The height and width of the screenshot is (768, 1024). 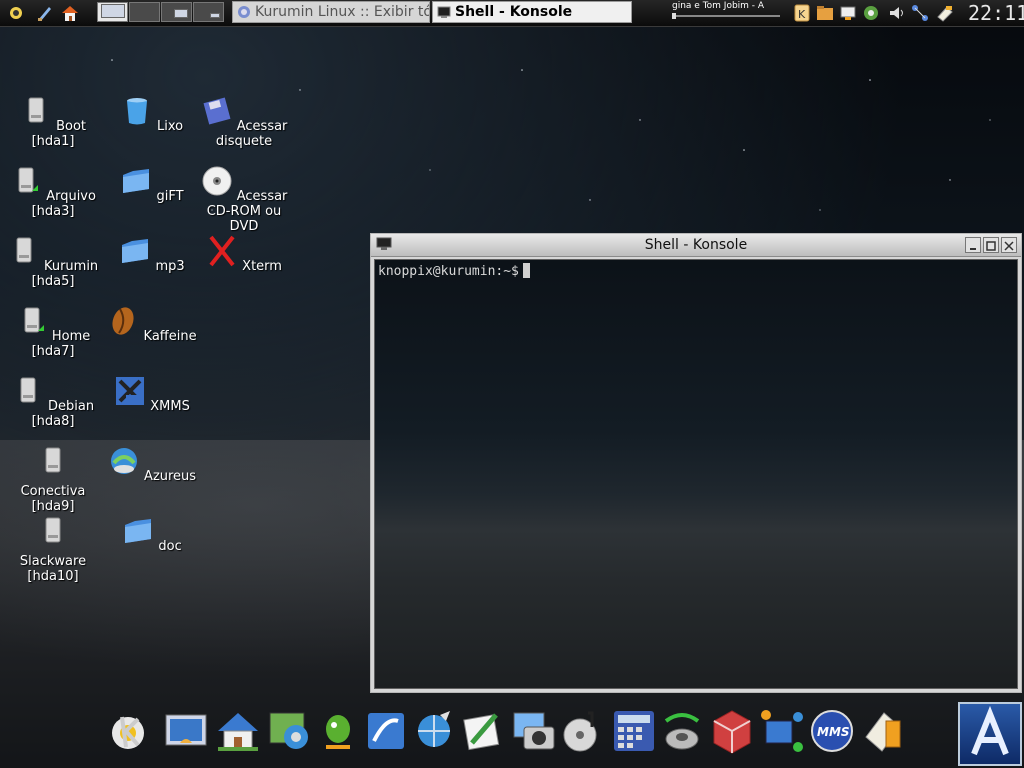 I want to click on desktop-icon-acessar-cdrom: Acessar CD-ROM ou DVD, so click(x=244, y=199).